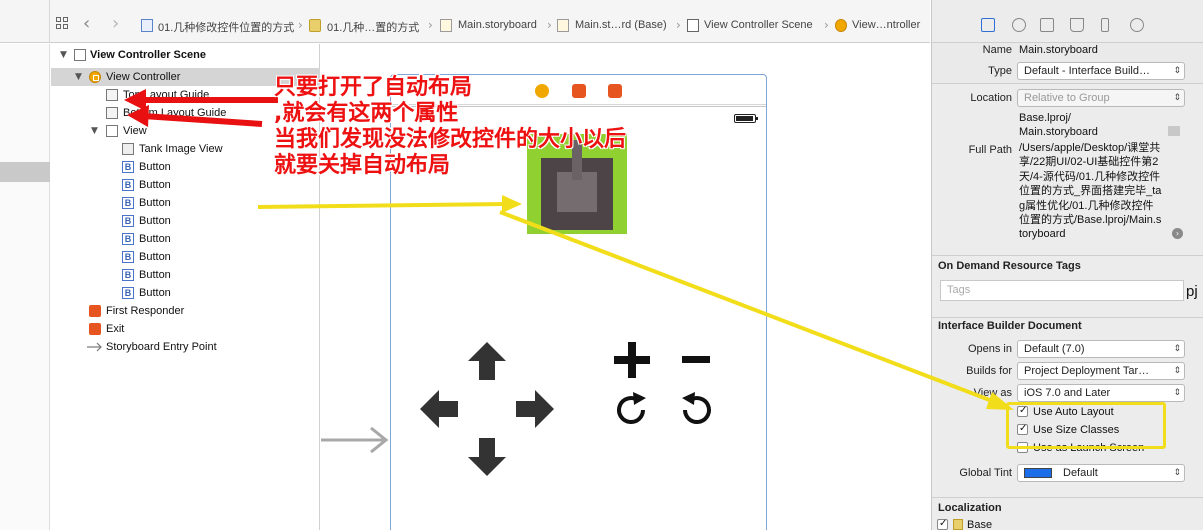 The width and height of the screenshot is (1203, 530). Describe the element at coordinates (991, 98) in the screenshot. I see `location-label: Location` at that location.